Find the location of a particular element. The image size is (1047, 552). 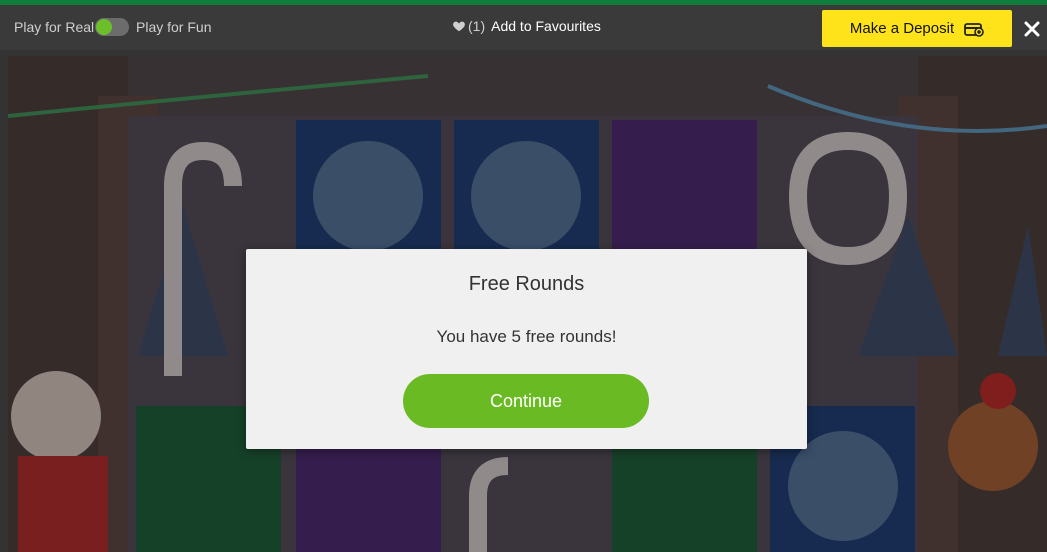

deposit-icon is located at coordinates (974, 29).